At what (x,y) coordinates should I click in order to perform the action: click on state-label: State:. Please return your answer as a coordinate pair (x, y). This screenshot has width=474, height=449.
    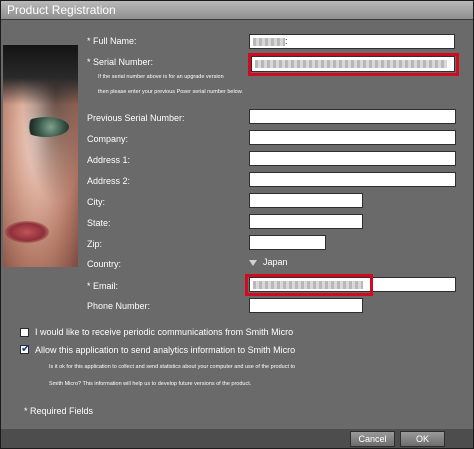
    Looking at the image, I should click on (99, 223).